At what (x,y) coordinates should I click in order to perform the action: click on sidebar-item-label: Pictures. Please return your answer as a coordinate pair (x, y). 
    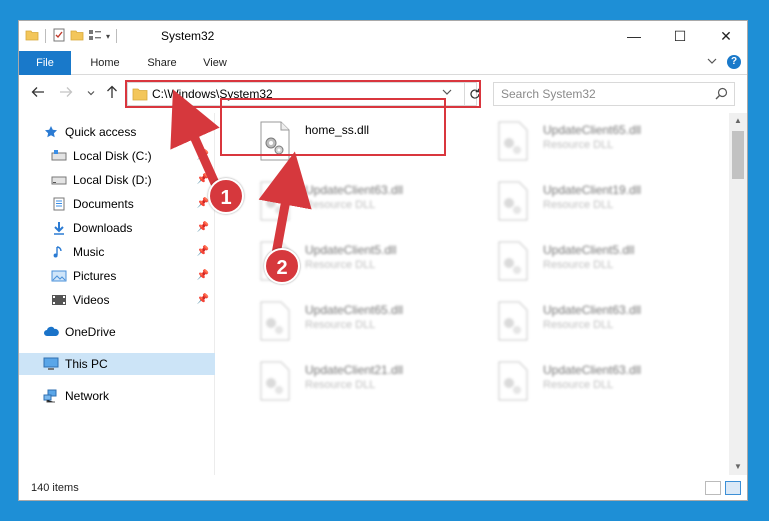
    Looking at the image, I should click on (95, 276).